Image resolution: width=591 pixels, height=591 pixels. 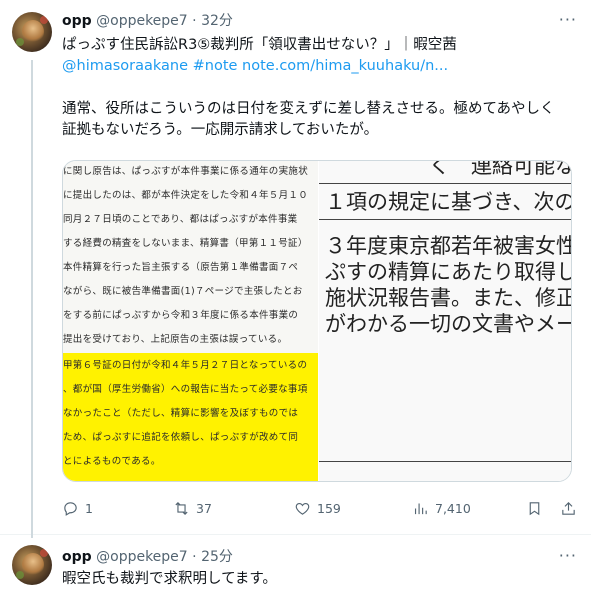 What do you see at coordinates (217, 557) in the screenshot?
I see `timestamp: 25分` at bounding box center [217, 557].